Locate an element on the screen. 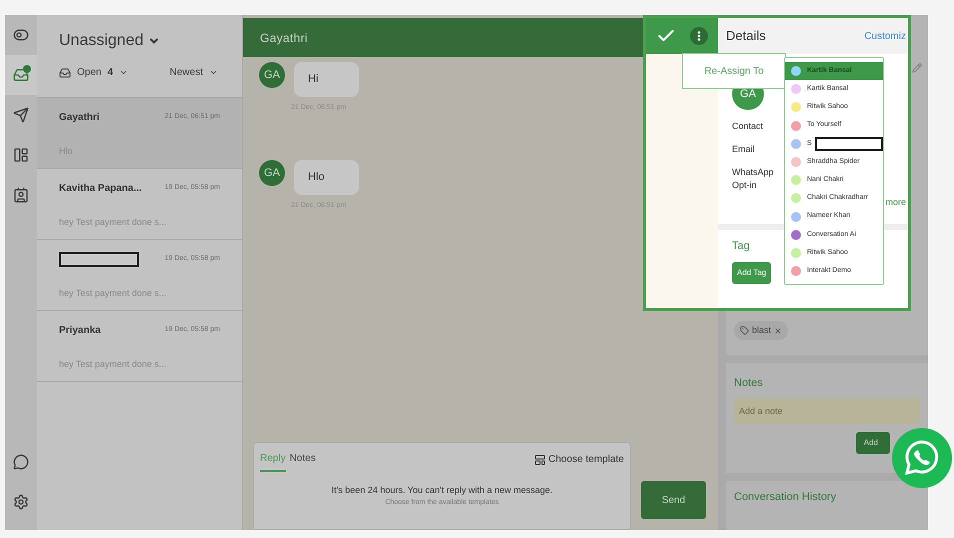 This screenshot has width=954, height=538. contacts-icon is located at coordinates (21, 195).